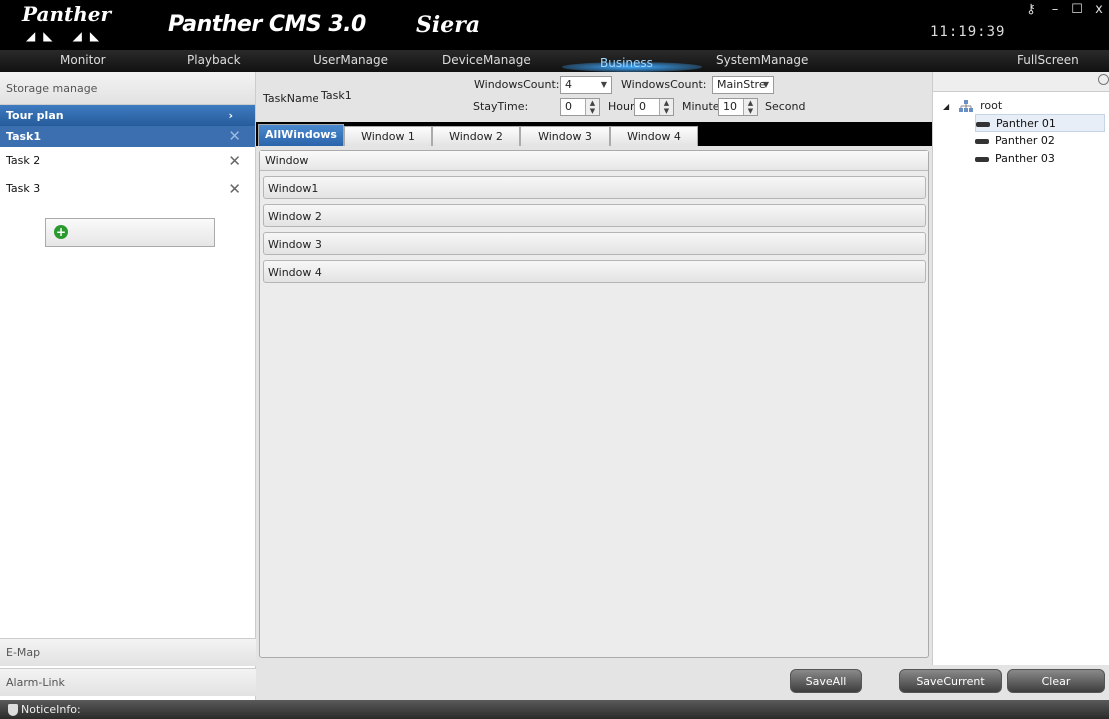 This screenshot has width=1109, height=719. What do you see at coordinates (1056, 681) in the screenshot?
I see `clear-button: Clear` at bounding box center [1056, 681].